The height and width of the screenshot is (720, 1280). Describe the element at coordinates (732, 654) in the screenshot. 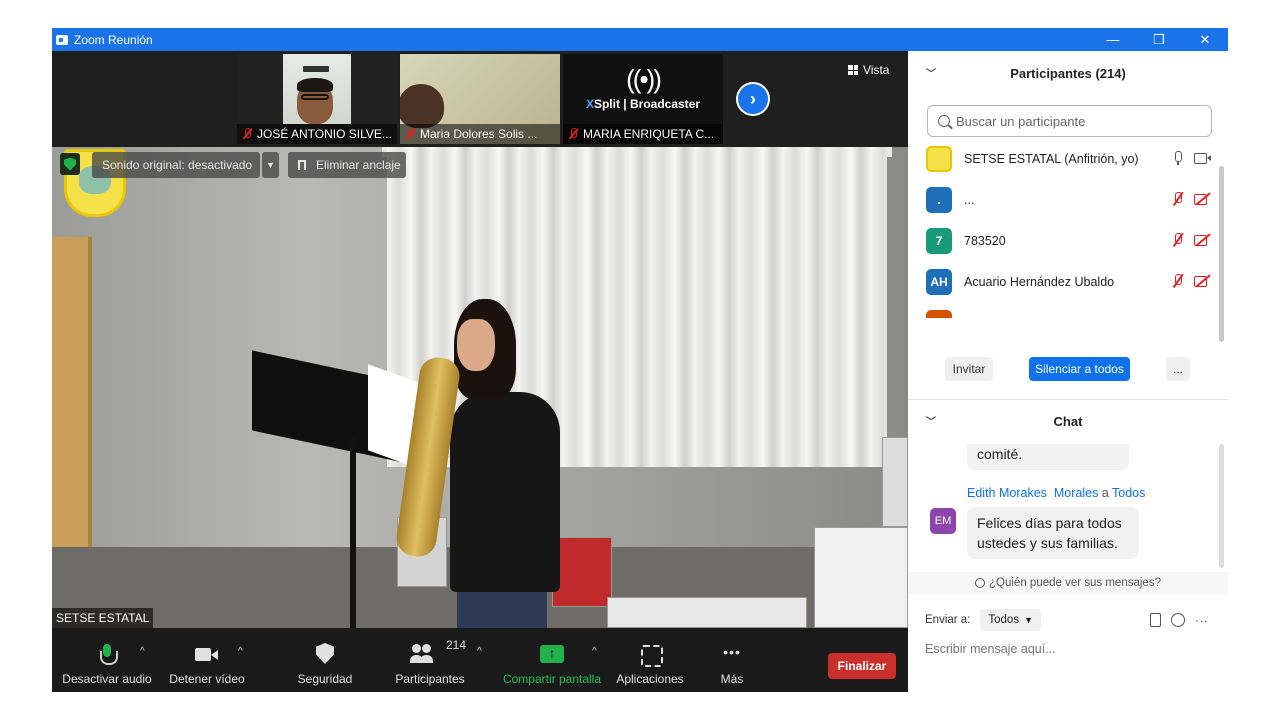

I see `more-icon` at that location.